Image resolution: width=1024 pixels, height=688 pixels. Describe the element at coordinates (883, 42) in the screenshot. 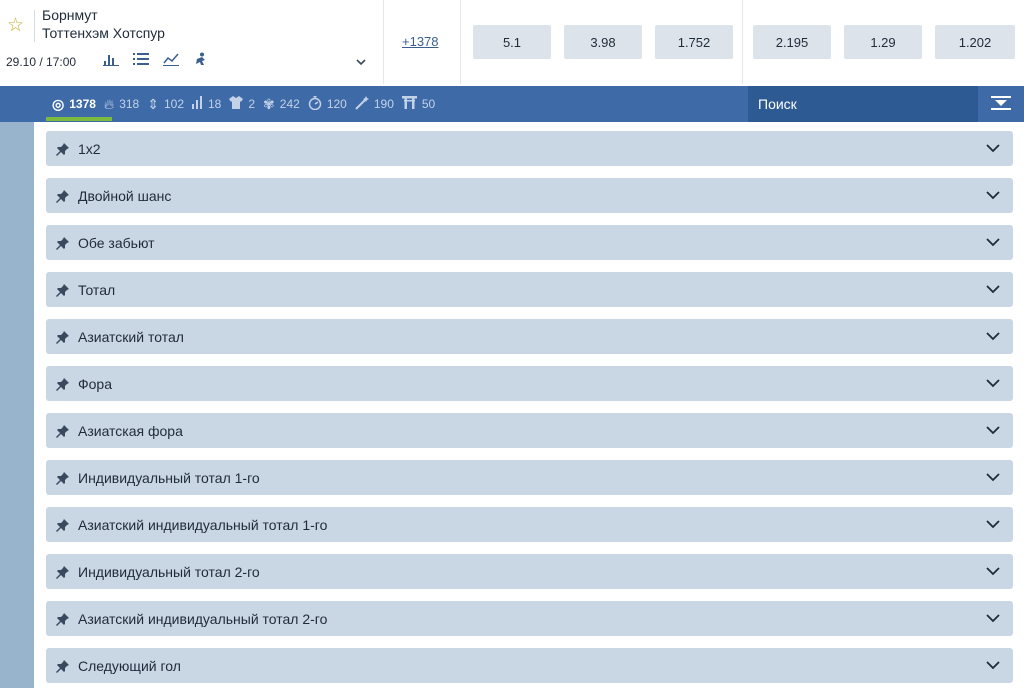

I see `odd-button: 1.29` at that location.